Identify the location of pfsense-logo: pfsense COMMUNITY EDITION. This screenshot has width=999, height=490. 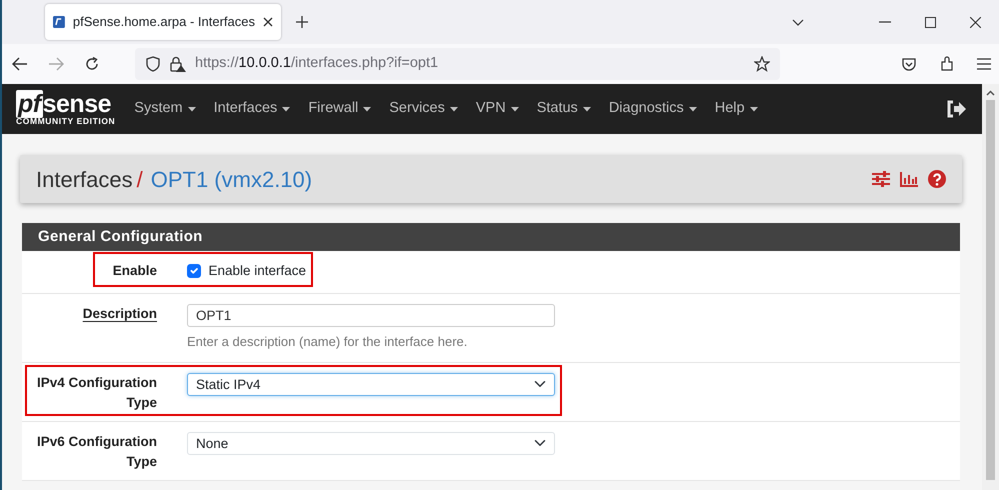
(66, 109).